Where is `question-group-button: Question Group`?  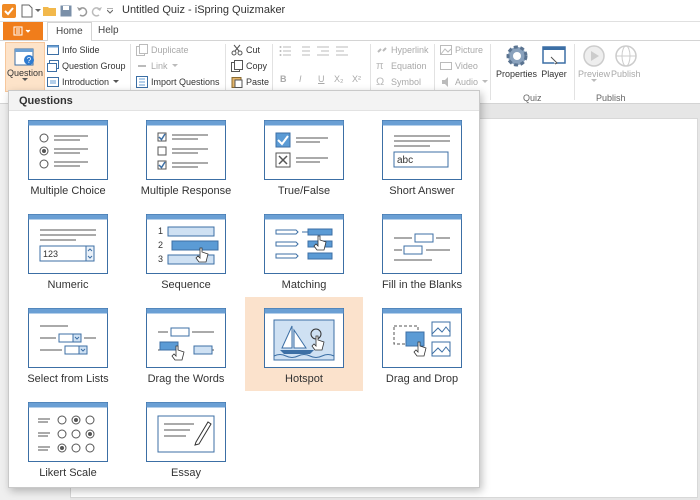 question-group-button: Question Group is located at coordinates (86, 66).